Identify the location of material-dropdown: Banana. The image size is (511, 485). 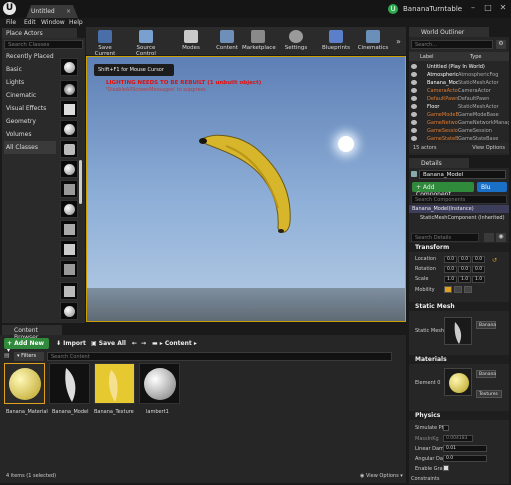
(486, 374).